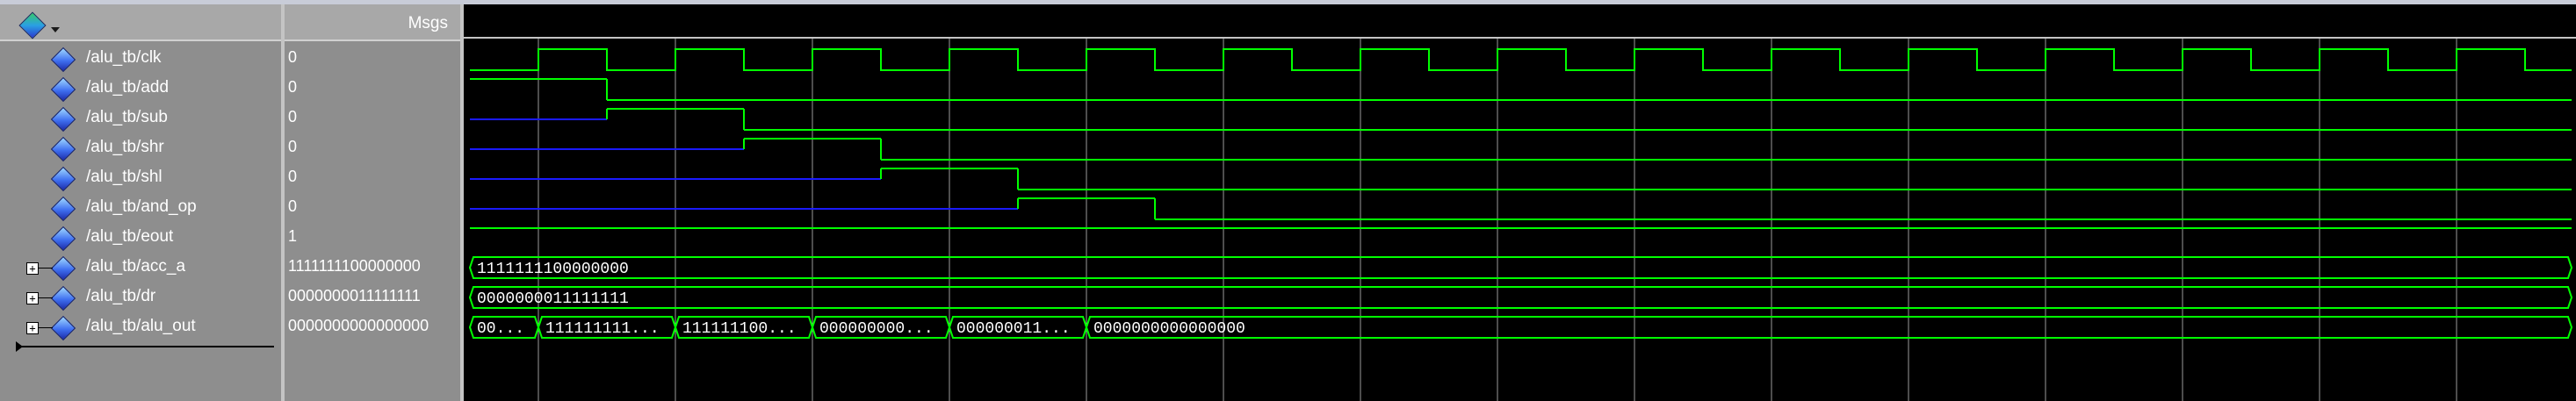  I want to click on waveform-shl, so click(1521, 179).